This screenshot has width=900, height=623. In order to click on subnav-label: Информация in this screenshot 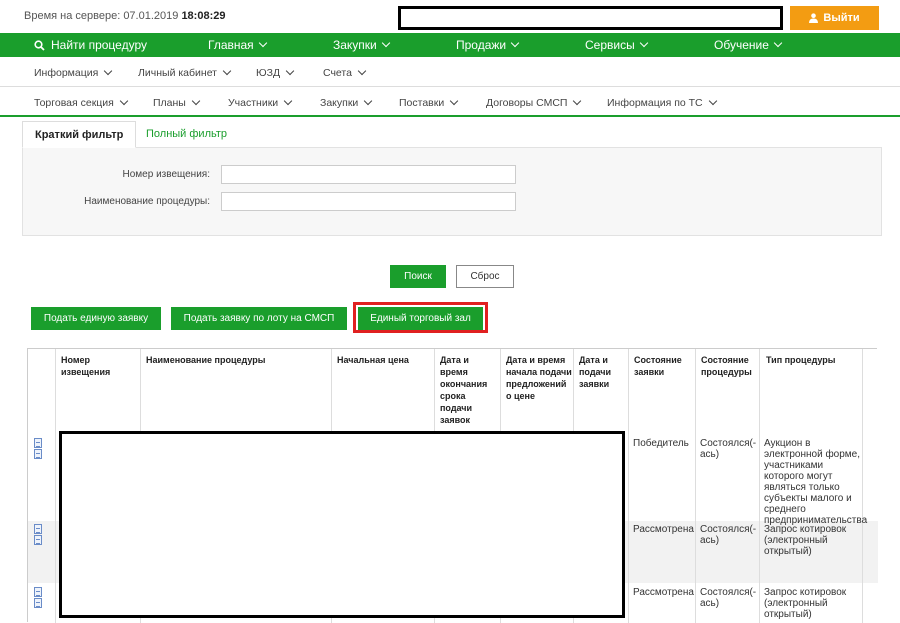, I will do `click(66, 73)`.